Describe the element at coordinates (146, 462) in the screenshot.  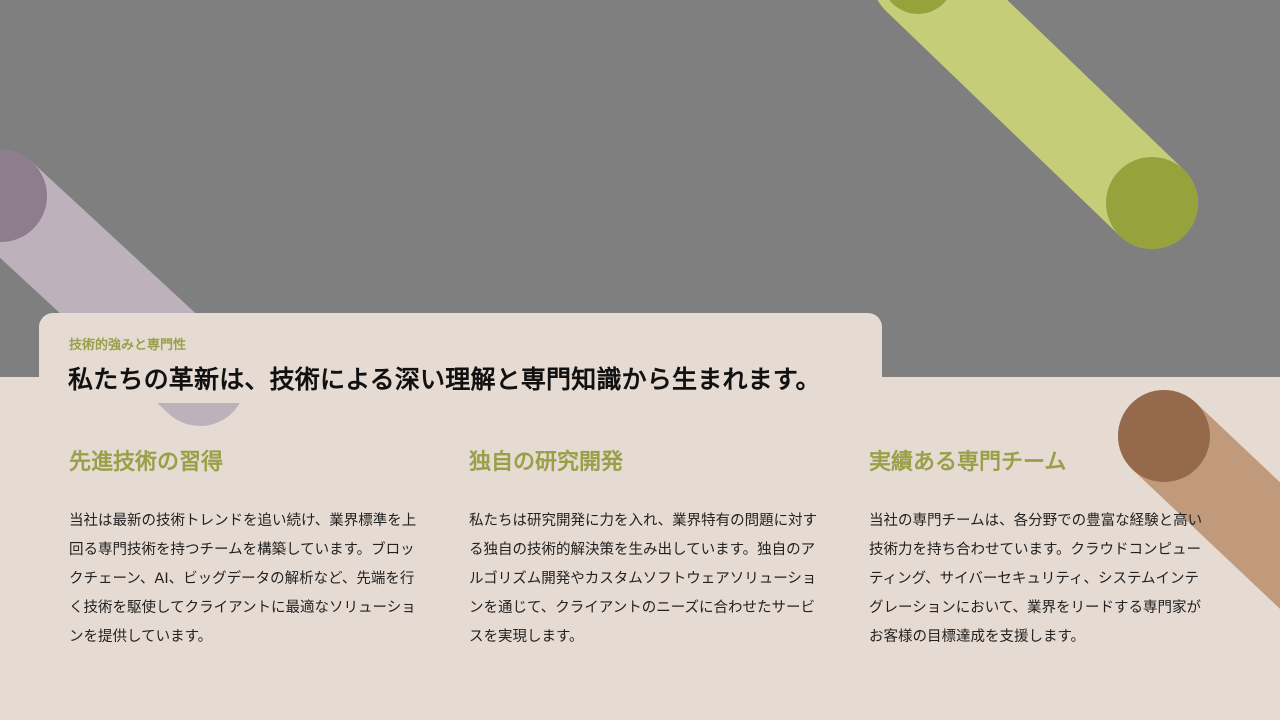
I see `feature-heading: 先進技術の習得` at that location.